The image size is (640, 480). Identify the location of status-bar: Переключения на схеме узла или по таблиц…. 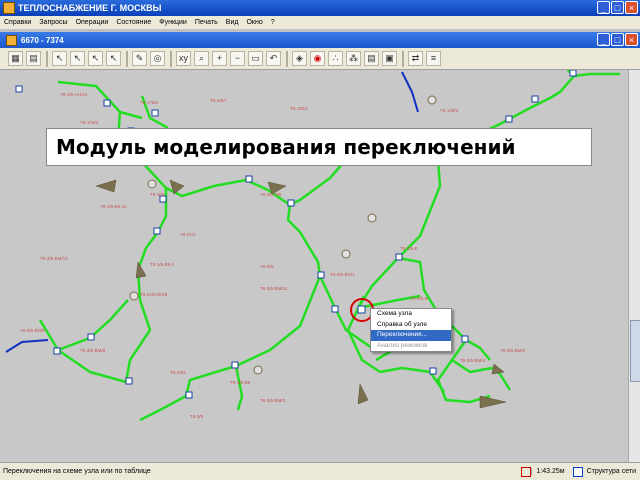
(320, 471).